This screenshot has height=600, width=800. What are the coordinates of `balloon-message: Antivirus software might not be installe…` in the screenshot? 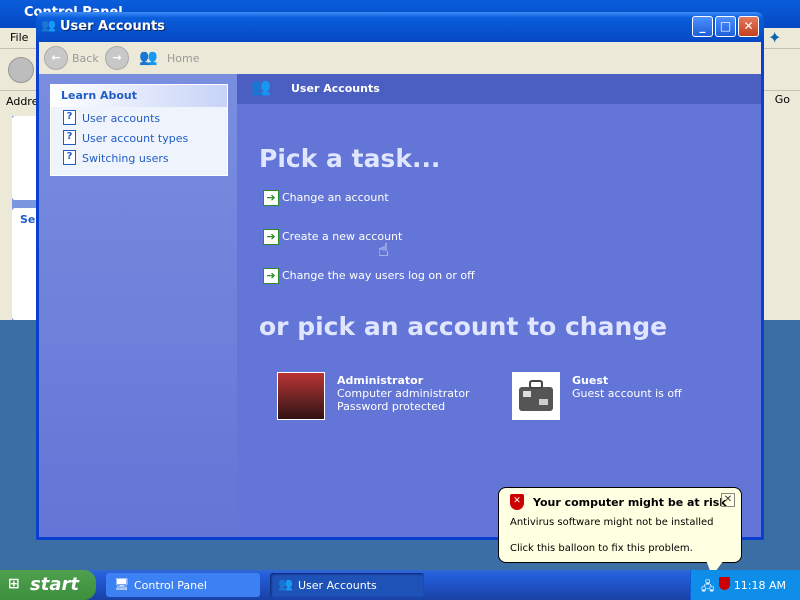 It's located at (612, 522).